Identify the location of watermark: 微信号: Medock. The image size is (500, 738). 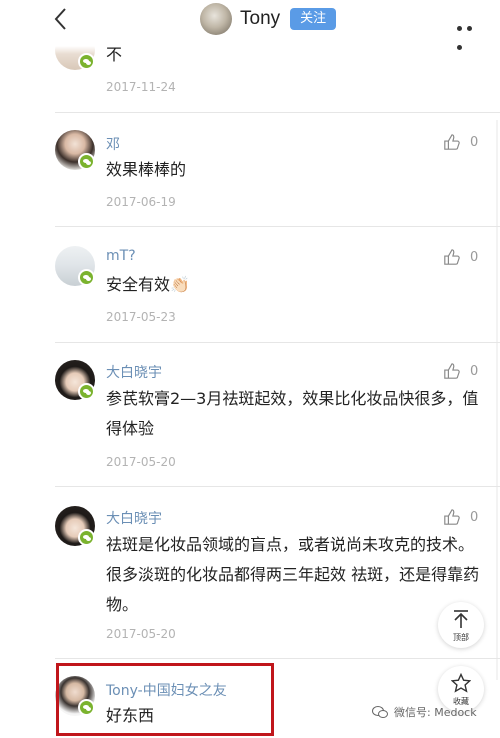
(424, 712).